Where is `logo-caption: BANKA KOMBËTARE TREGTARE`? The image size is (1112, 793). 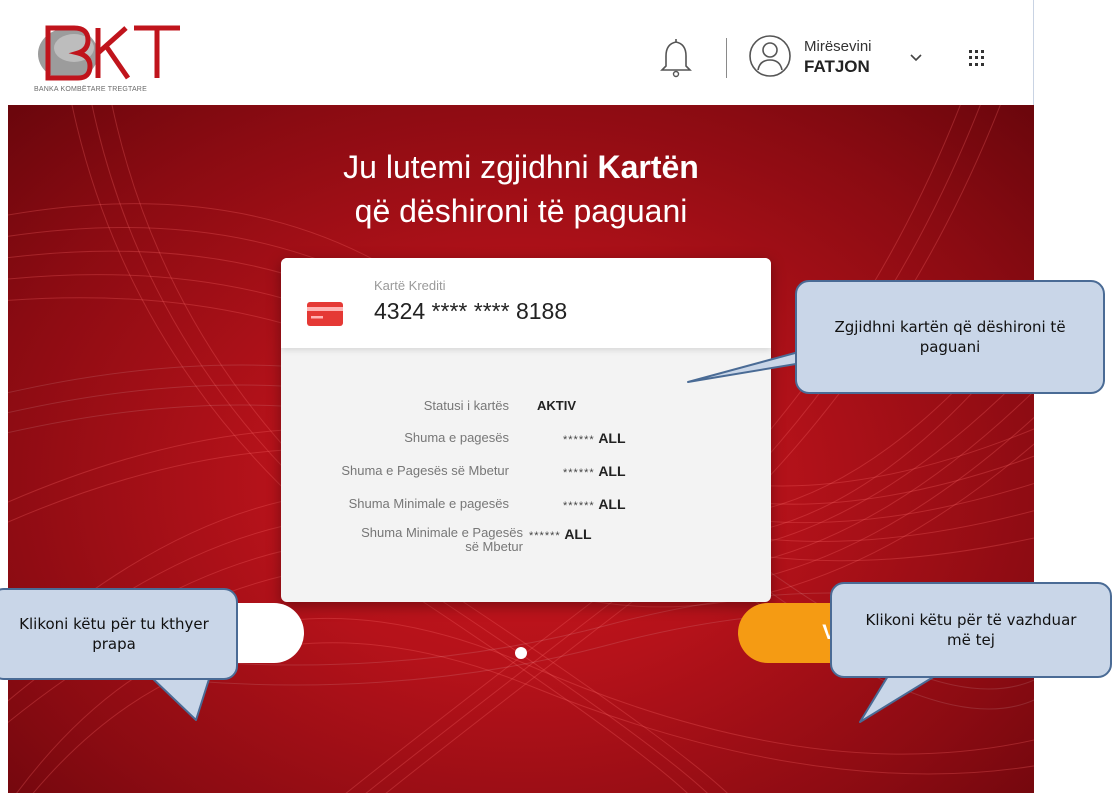
logo-caption: BANKA KOMBËTARE TREGTARE is located at coordinates (90, 89).